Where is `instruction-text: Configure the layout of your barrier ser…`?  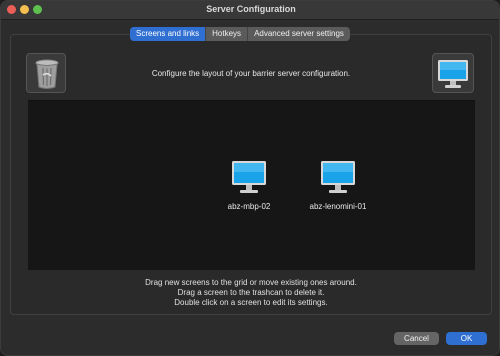 instruction-text: Configure the layout of your barrier ser… is located at coordinates (251, 73).